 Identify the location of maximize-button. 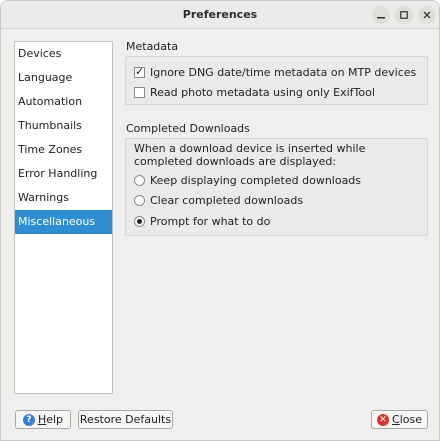
(404, 15).